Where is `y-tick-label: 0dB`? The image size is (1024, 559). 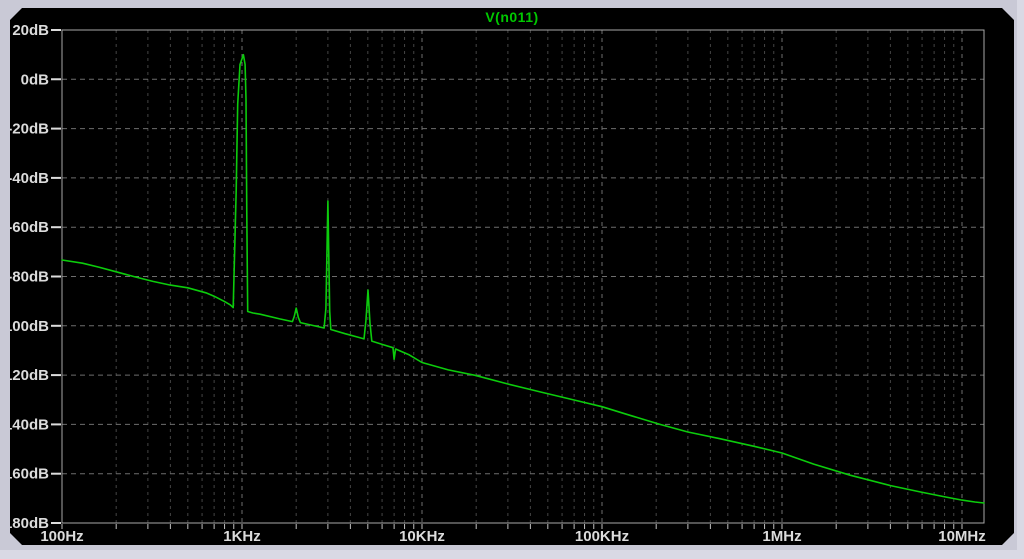 y-tick-label: 0dB is located at coordinates (35, 79).